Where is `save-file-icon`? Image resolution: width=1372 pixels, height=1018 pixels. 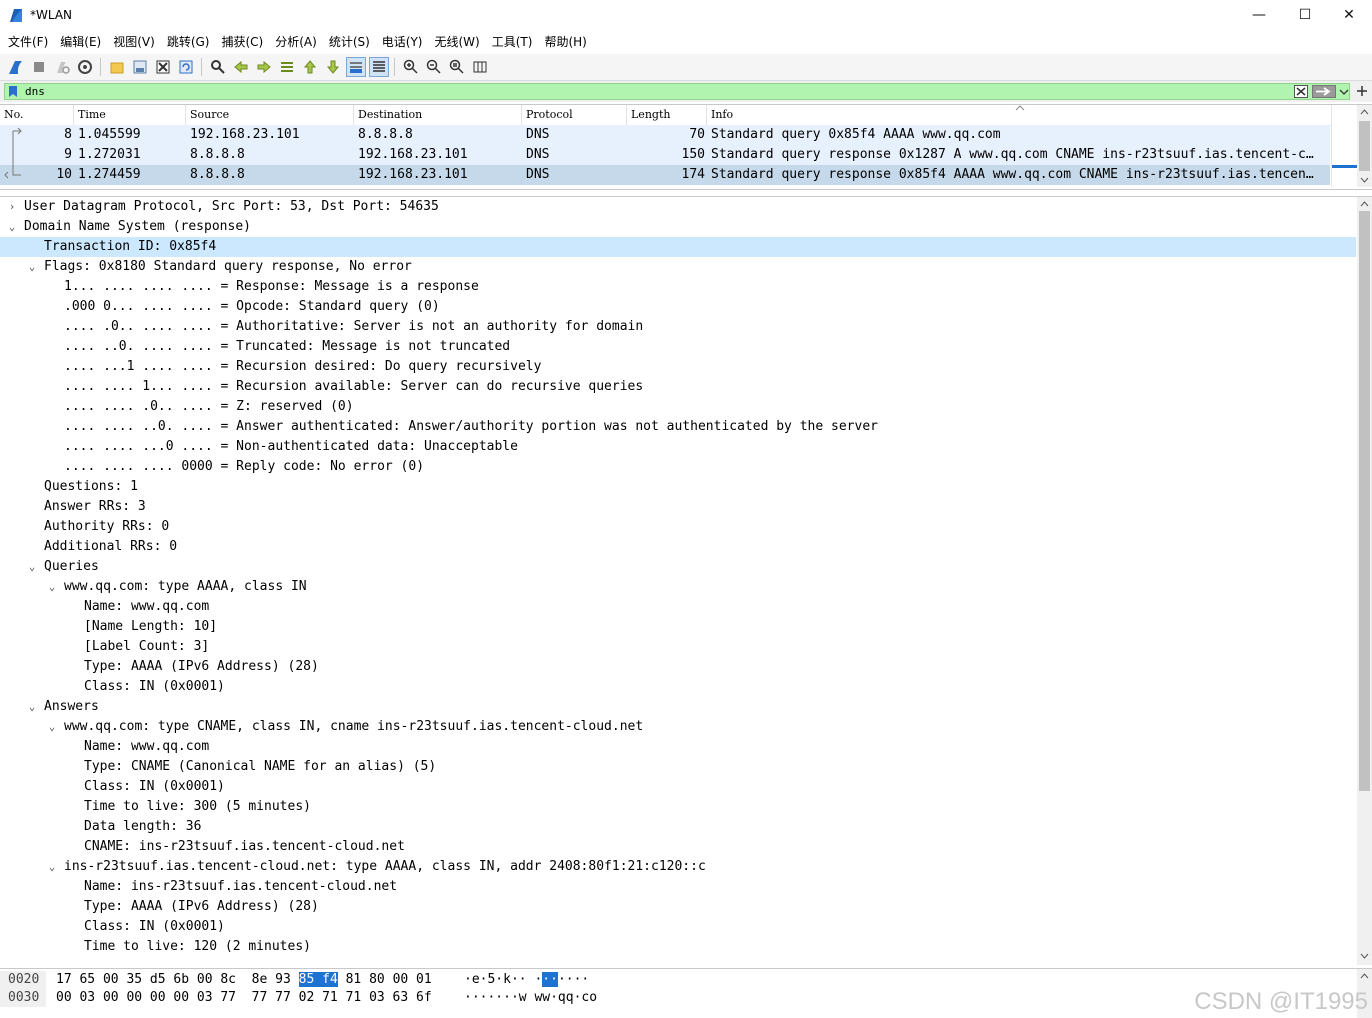
save-file-icon is located at coordinates (140, 67).